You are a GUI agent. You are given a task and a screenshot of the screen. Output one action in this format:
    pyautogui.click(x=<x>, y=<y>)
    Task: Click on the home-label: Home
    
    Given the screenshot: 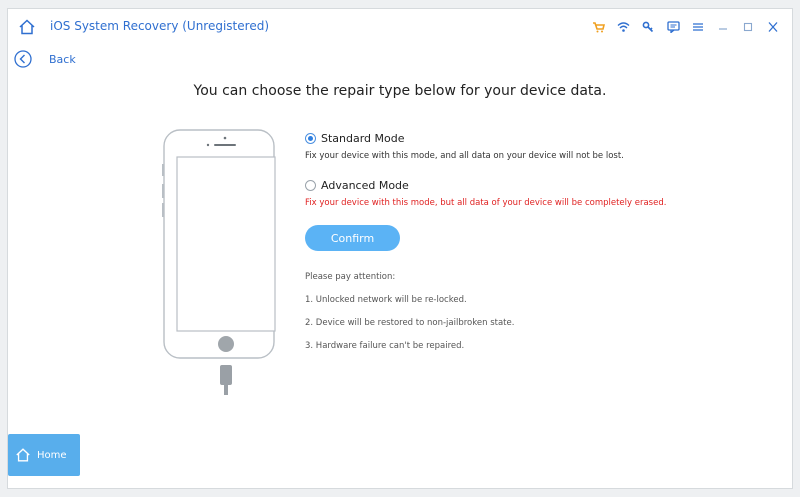 What is the action you would take?
    pyautogui.click(x=52, y=455)
    